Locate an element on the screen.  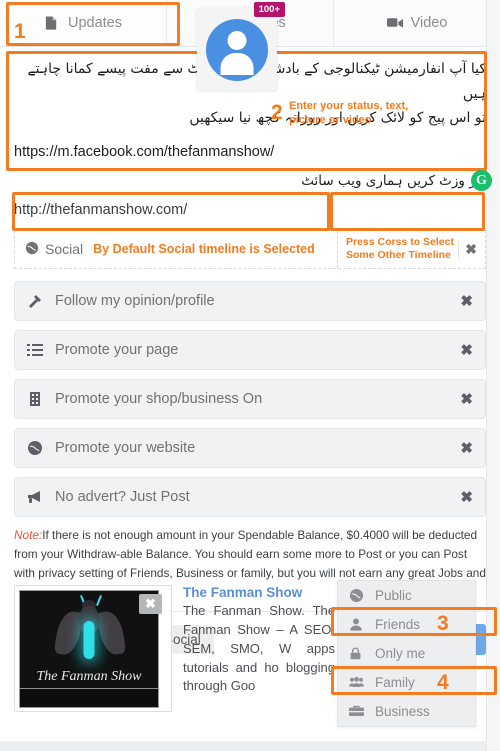
menu-item-label: Family is located at coordinates (395, 682).